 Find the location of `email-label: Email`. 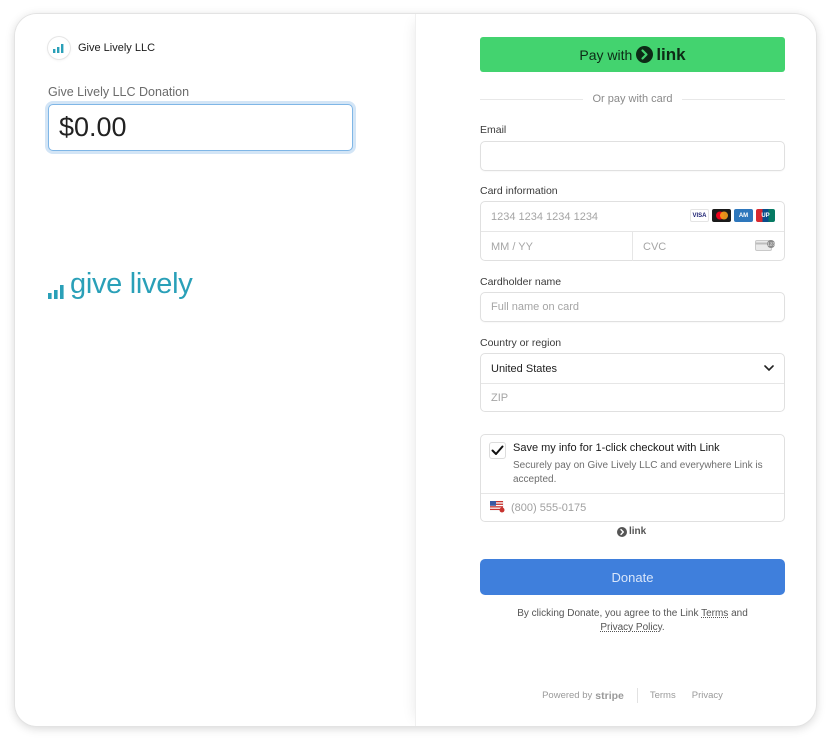

email-label: Email is located at coordinates (493, 130).